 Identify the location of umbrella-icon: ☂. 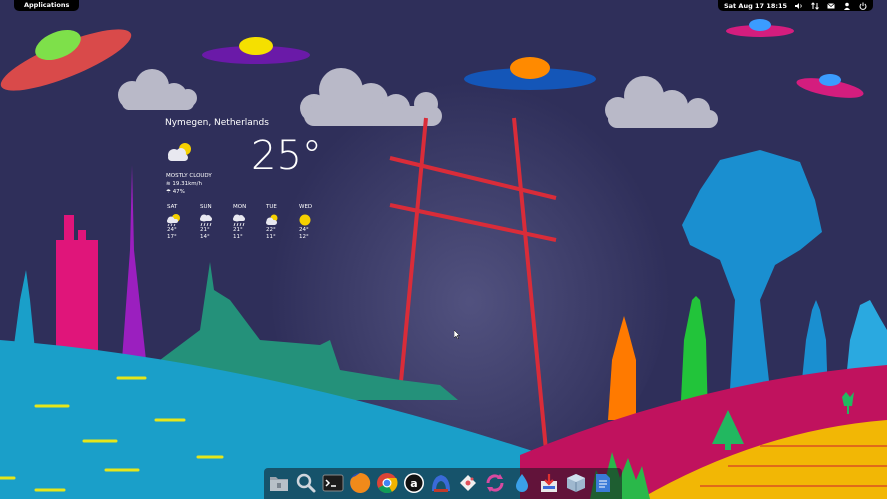
(168, 192).